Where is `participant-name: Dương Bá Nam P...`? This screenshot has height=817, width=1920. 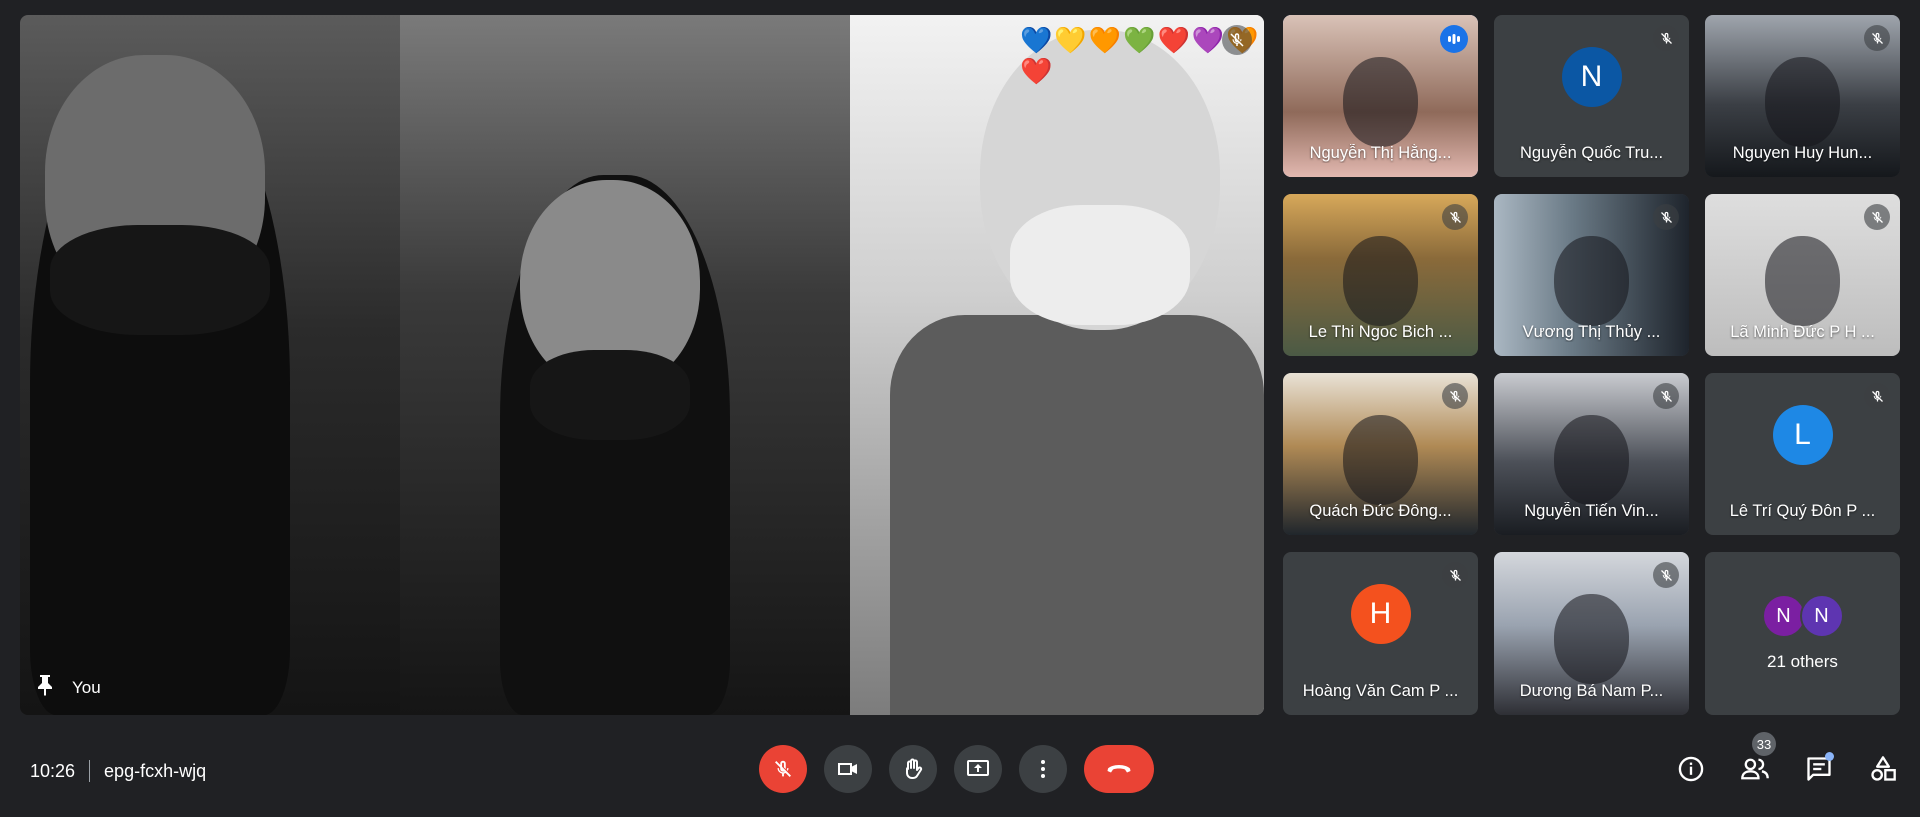 participant-name: Dương Bá Nam P... is located at coordinates (1591, 691).